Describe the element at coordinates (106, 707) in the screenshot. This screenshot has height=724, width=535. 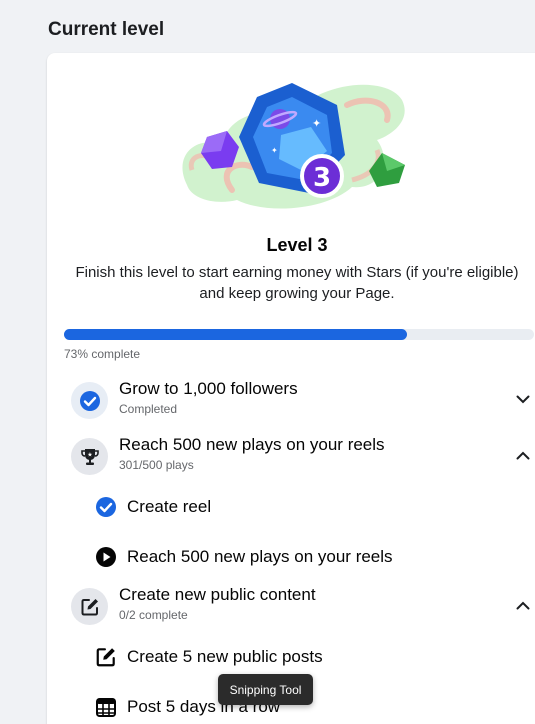
I see `calendar-icon` at that location.